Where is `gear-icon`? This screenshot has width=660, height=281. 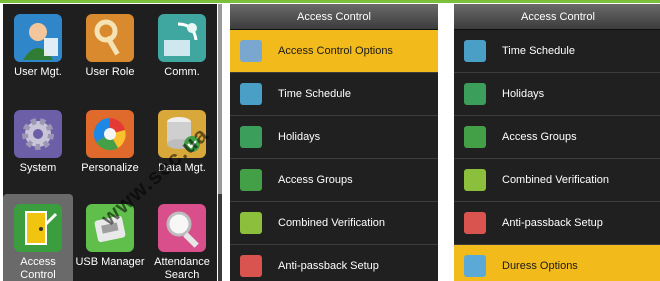 gear-icon is located at coordinates (38, 134).